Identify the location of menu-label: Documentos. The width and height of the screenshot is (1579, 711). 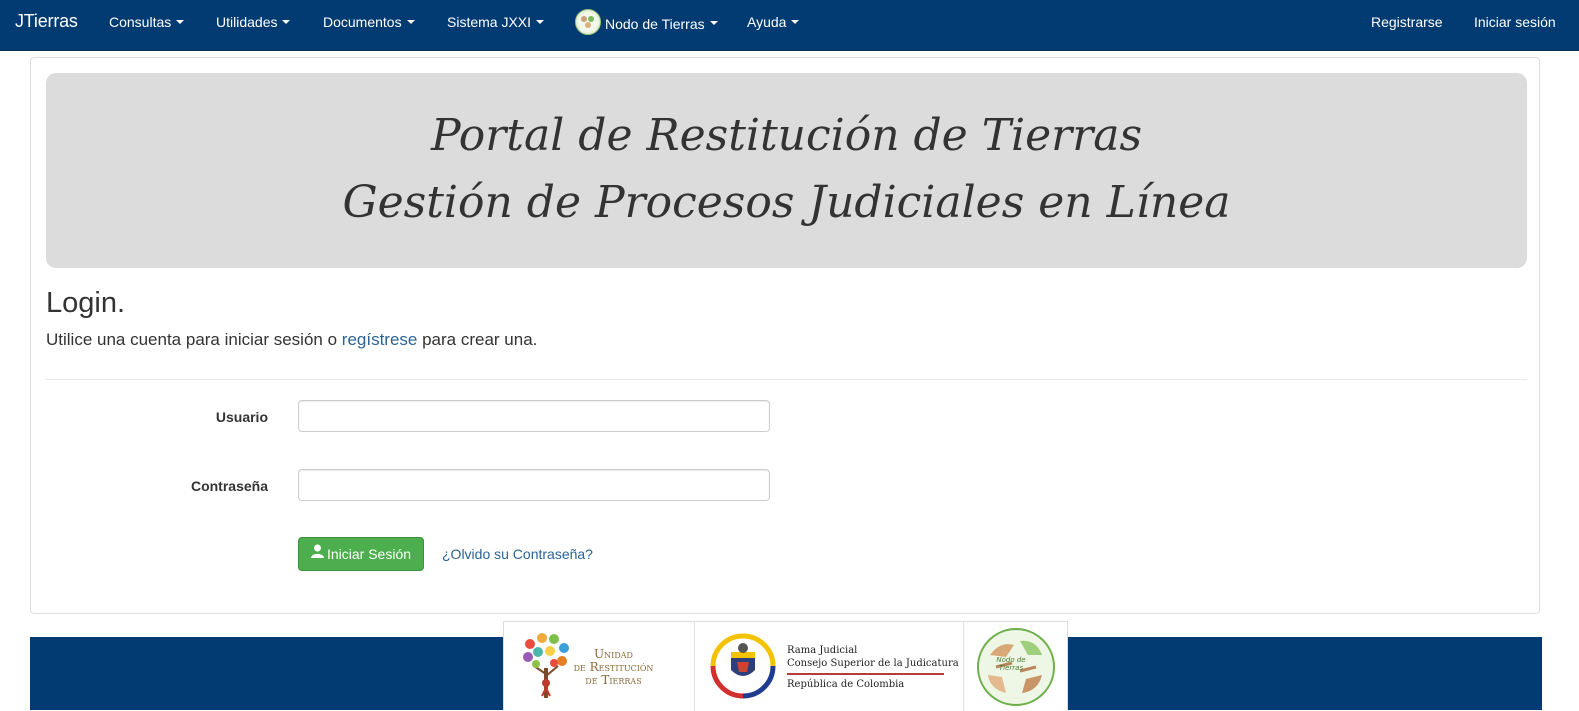
(362, 22).